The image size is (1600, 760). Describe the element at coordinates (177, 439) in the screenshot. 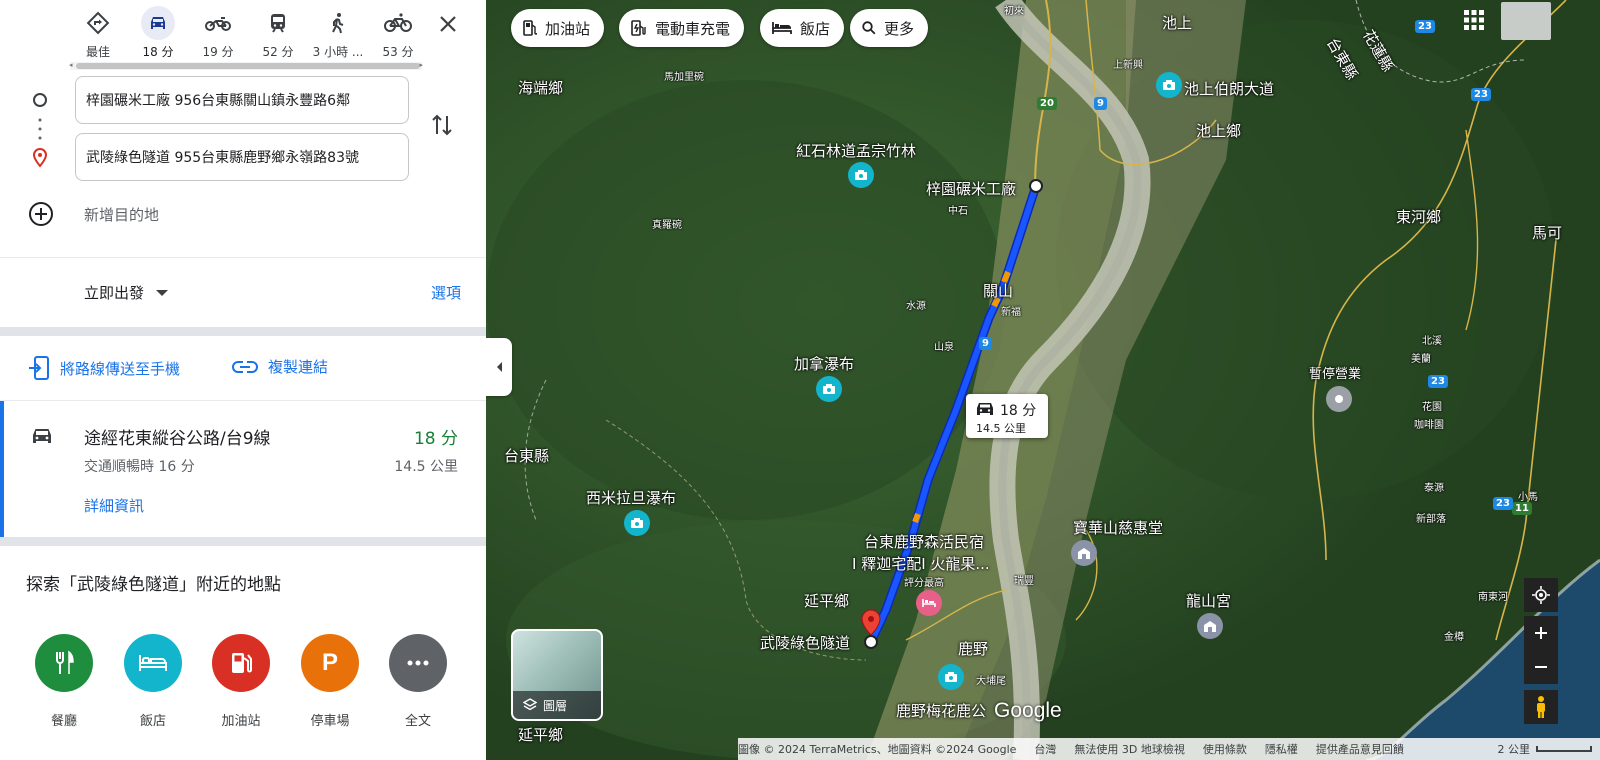

I see `route-name: 途經花東縱谷公路/台9線` at that location.